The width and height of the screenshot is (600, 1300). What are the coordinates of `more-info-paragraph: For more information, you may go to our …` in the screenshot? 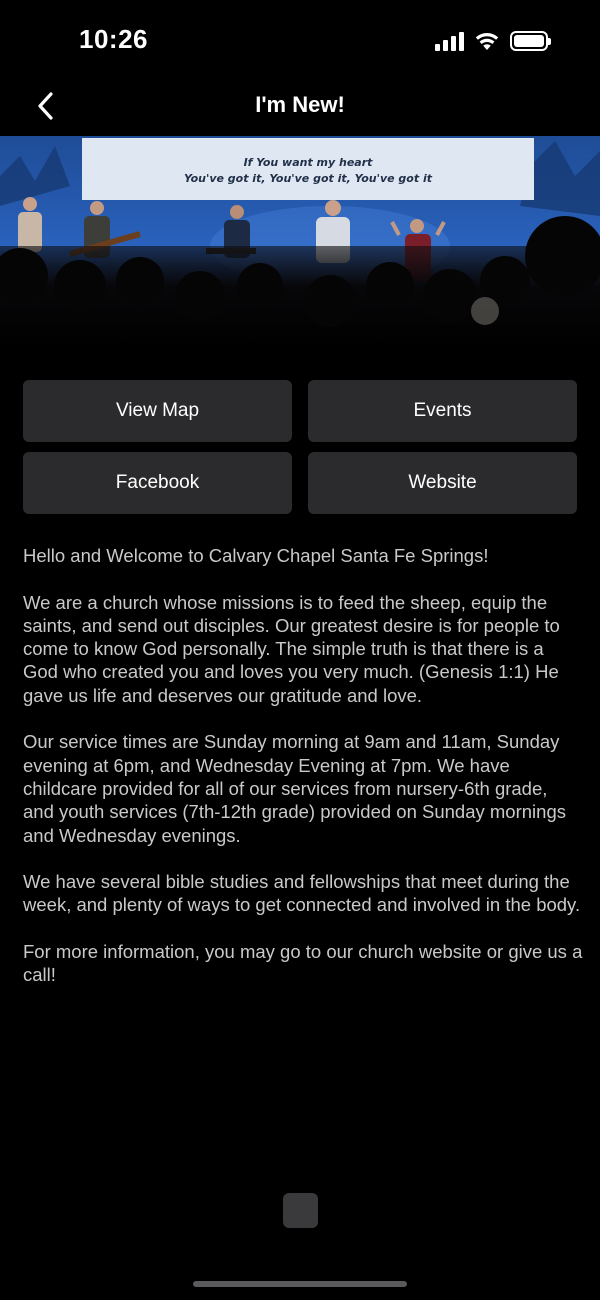 It's located at (303, 963).